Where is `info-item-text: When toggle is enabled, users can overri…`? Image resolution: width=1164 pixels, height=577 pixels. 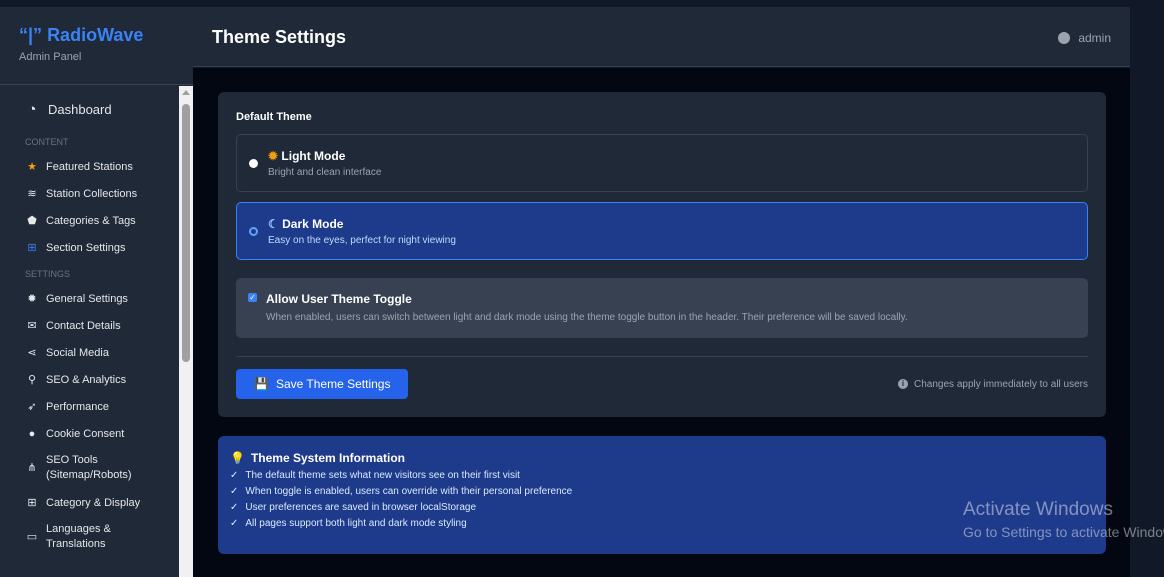
info-item-text: When toggle is enabled, users can overri… is located at coordinates (409, 491).